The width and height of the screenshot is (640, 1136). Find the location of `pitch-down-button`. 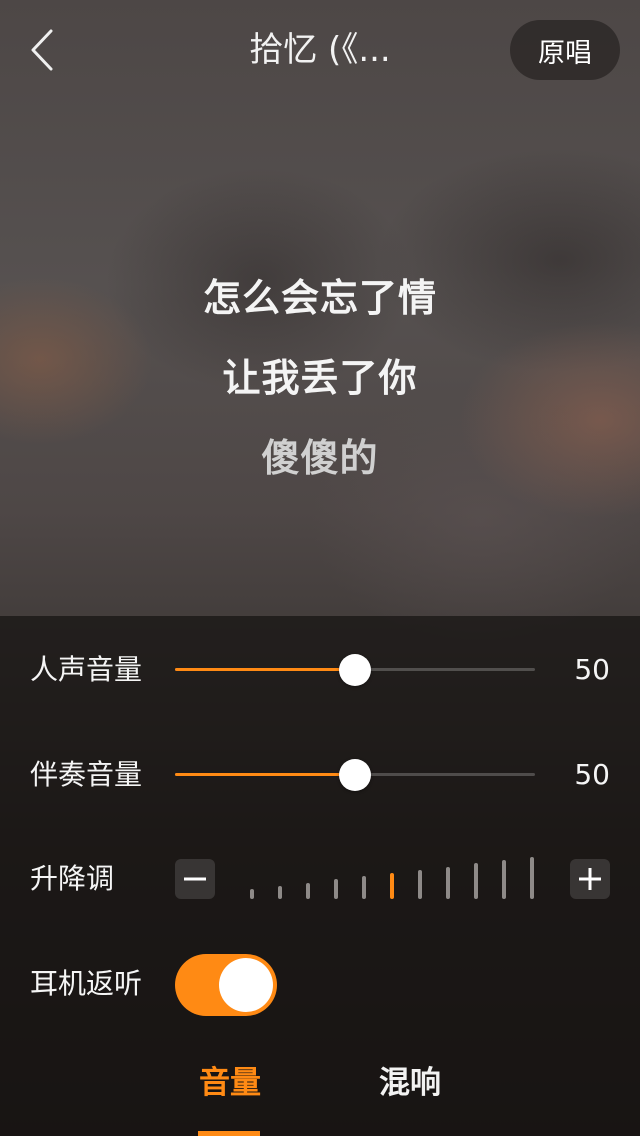

pitch-down-button is located at coordinates (195, 879).